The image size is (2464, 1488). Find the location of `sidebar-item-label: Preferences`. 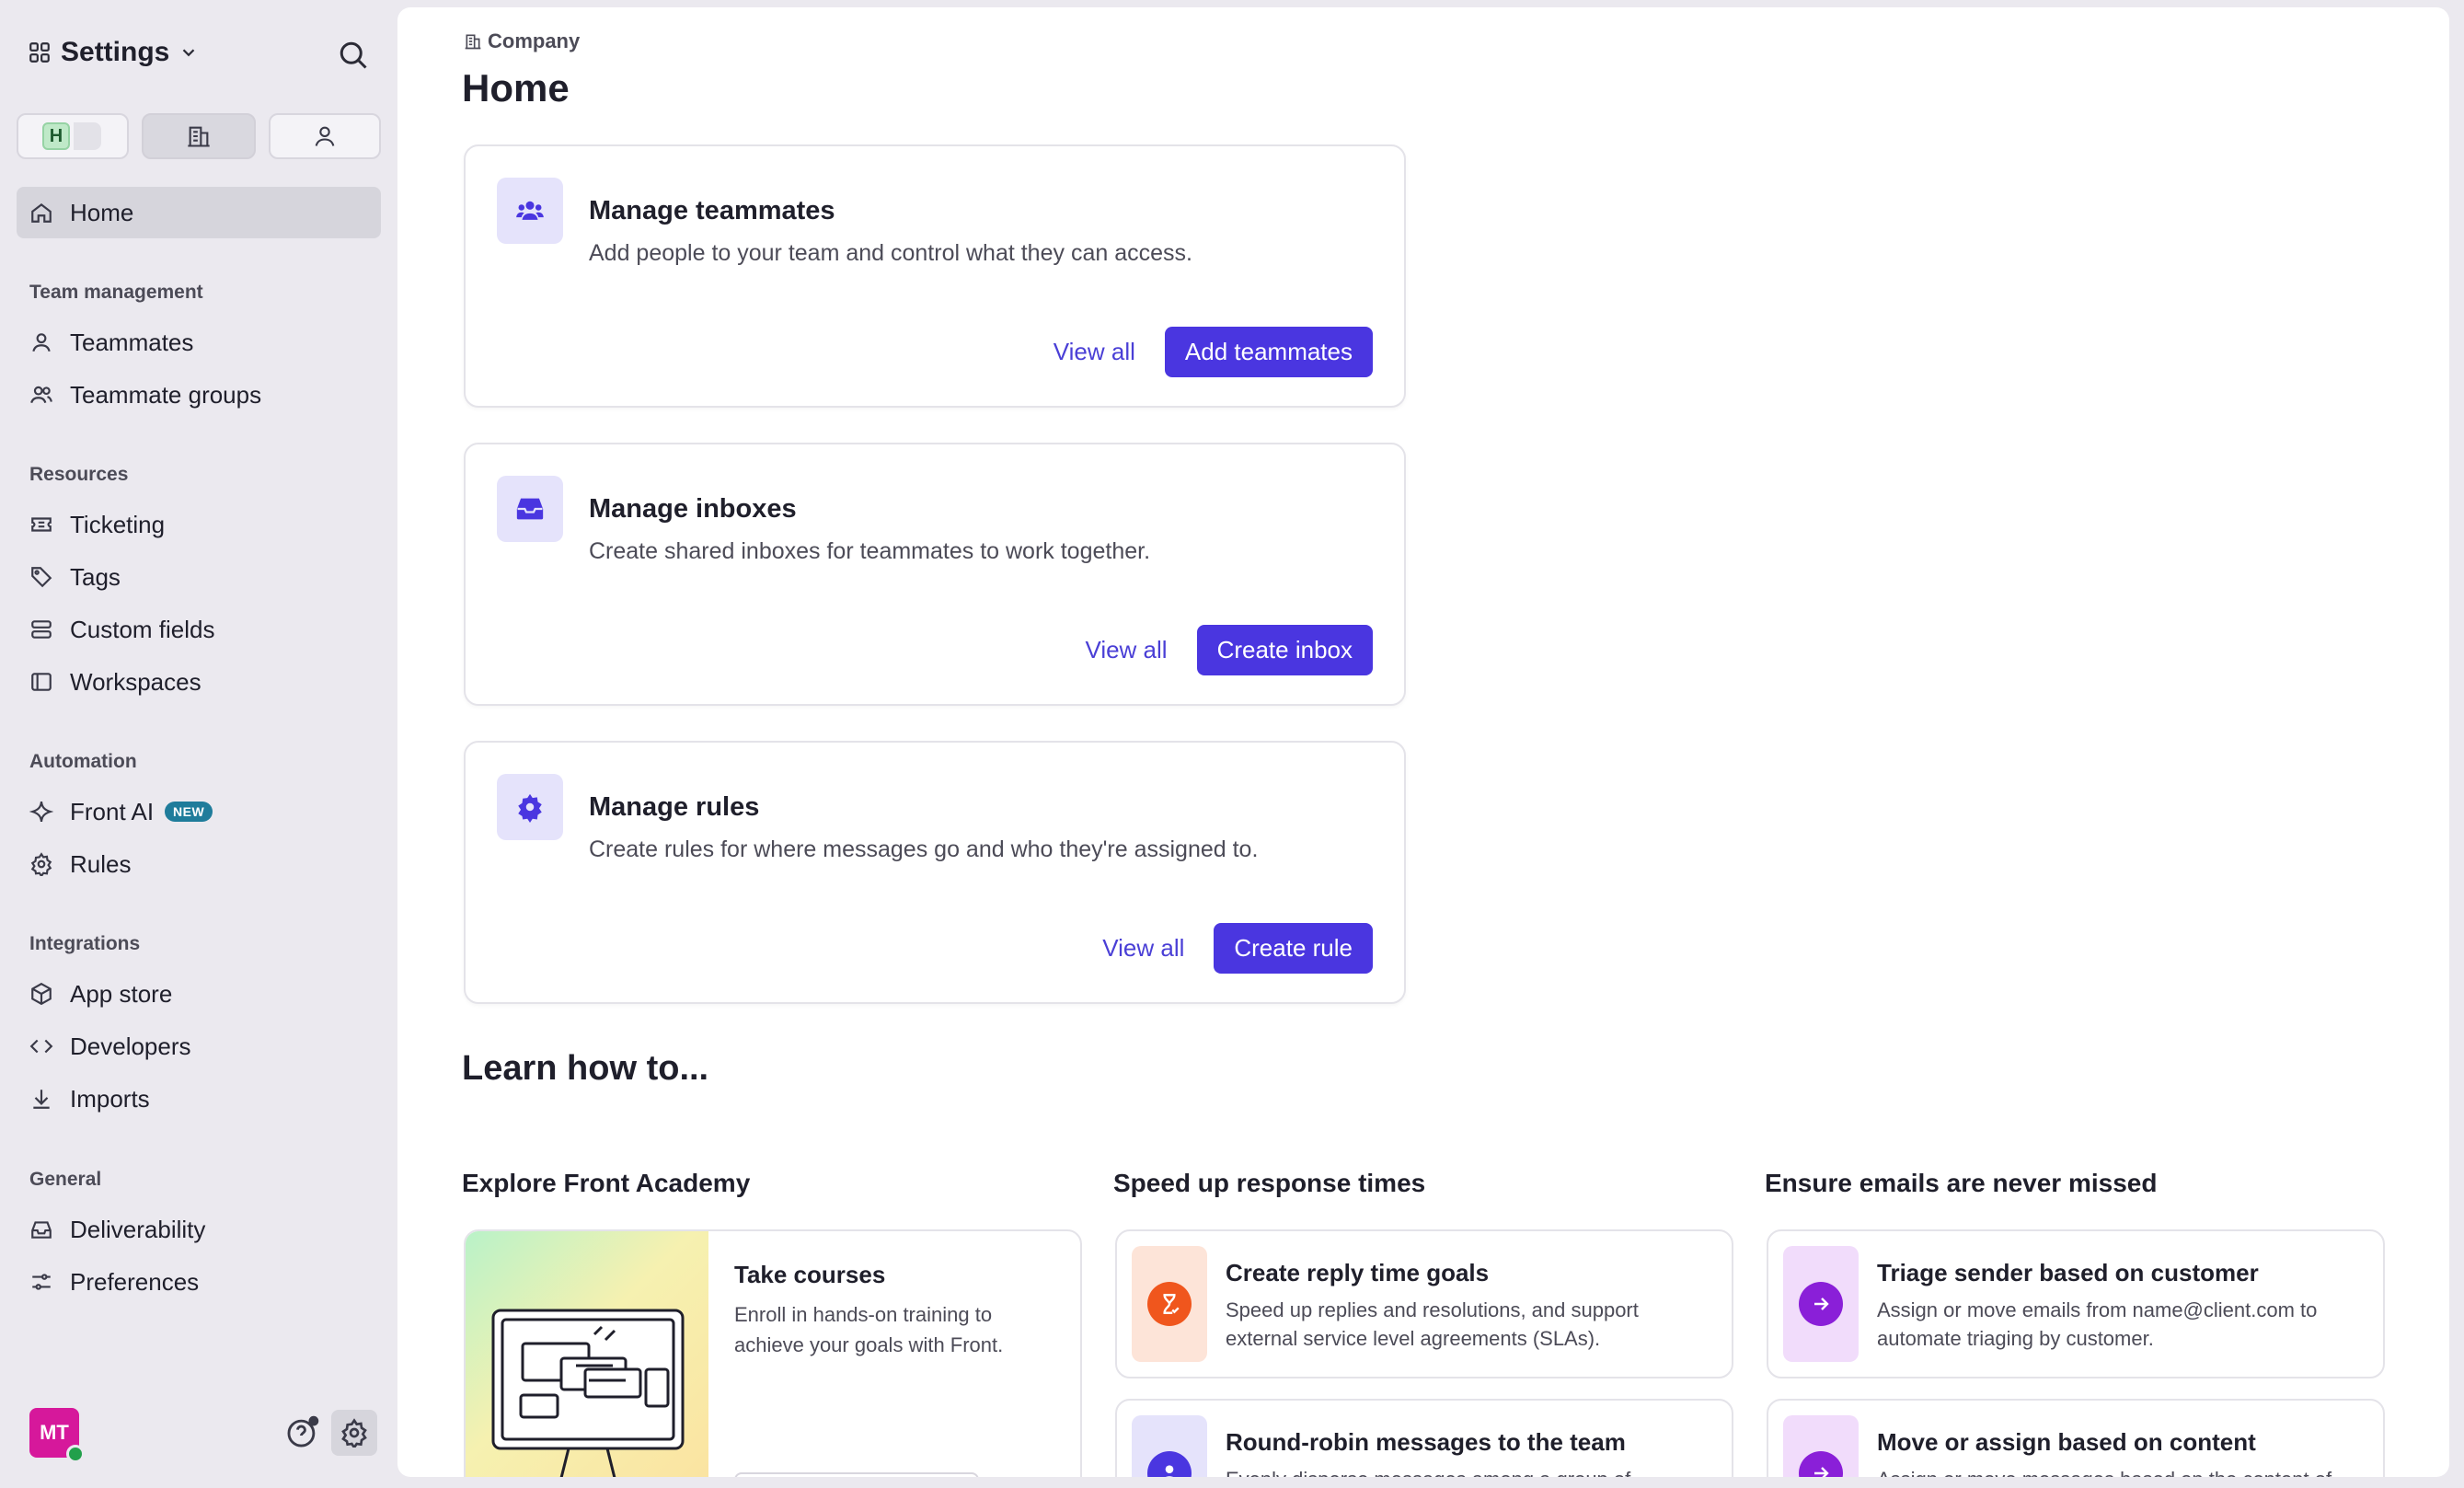

sidebar-item-label: Preferences is located at coordinates (135, 1281).